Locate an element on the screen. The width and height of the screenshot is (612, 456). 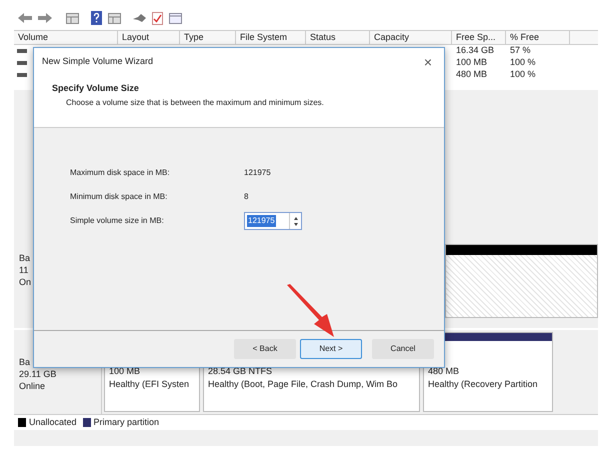
forward-arrow-icon is located at coordinates (45, 18).